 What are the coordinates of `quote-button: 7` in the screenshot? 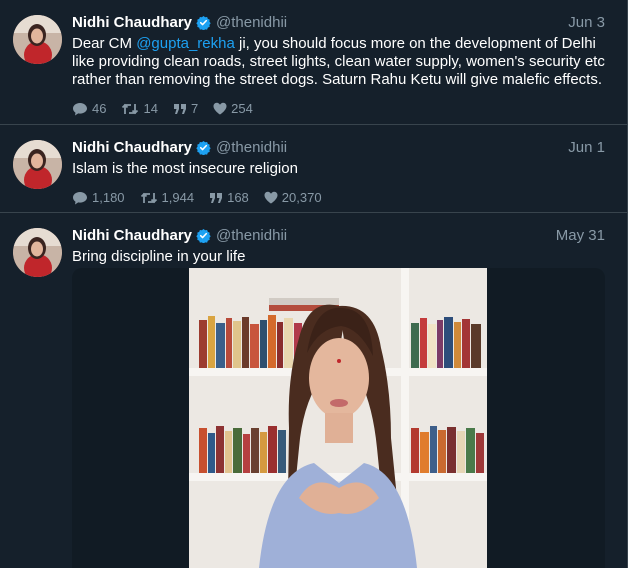 It's located at (185, 108).